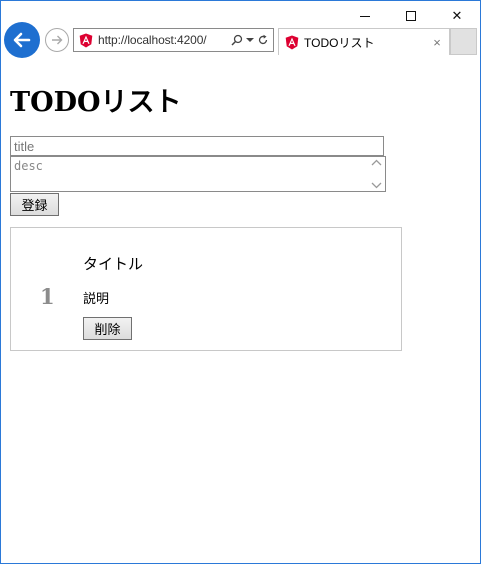 The height and width of the screenshot is (564, 481). I want to click on back-button, so click(22, 40).